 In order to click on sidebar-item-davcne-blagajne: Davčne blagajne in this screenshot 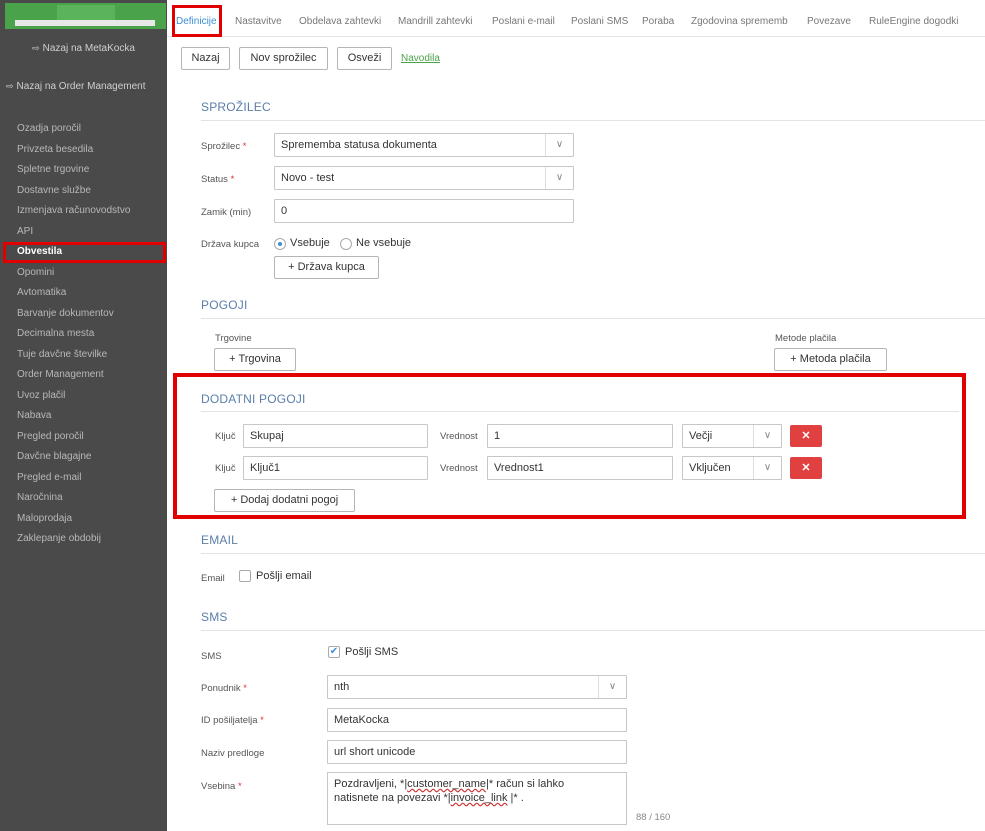, I will do `click(83, 457)`.